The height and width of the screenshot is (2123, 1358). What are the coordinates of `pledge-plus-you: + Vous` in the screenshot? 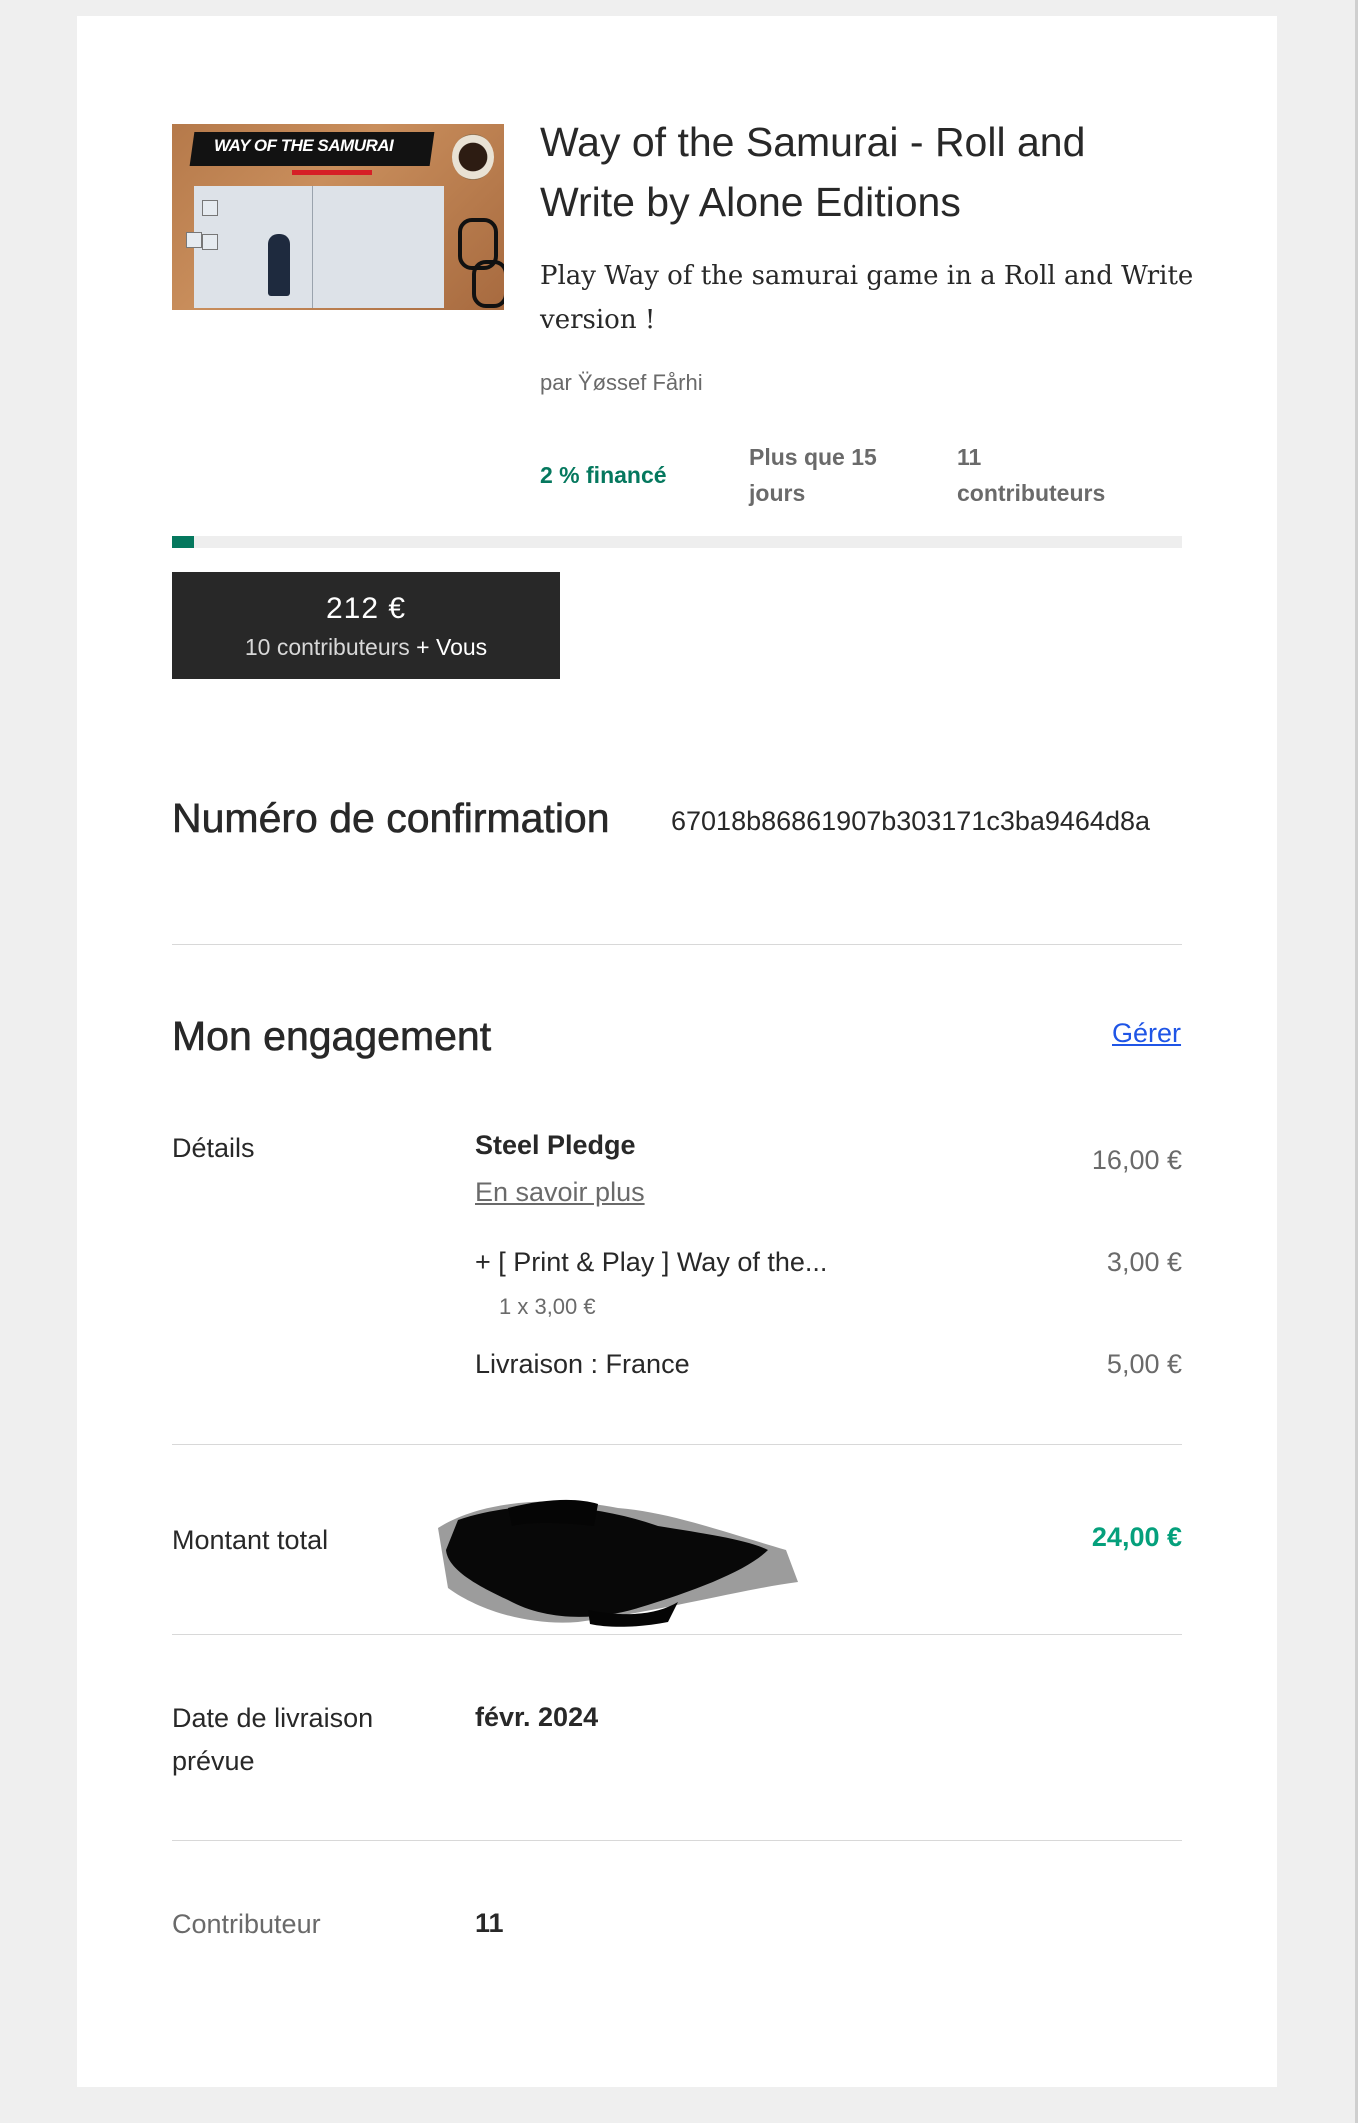 It's located at (452, 647).